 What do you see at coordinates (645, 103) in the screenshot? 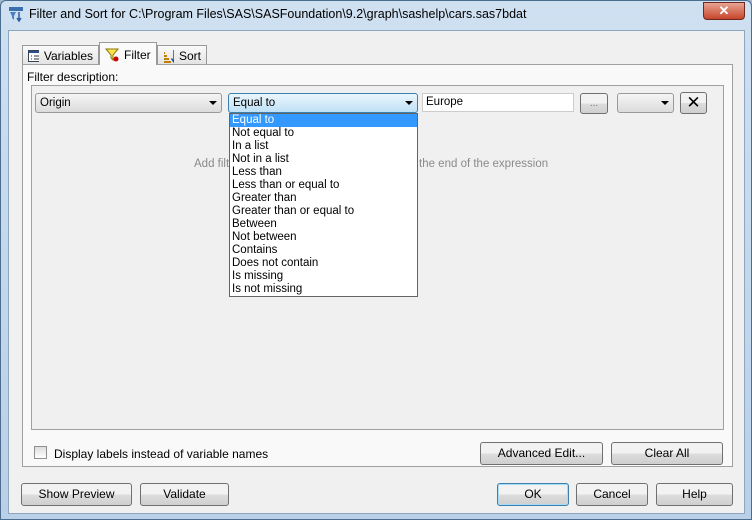
I see `connector-dropdown` at bounding box center [645, 103].